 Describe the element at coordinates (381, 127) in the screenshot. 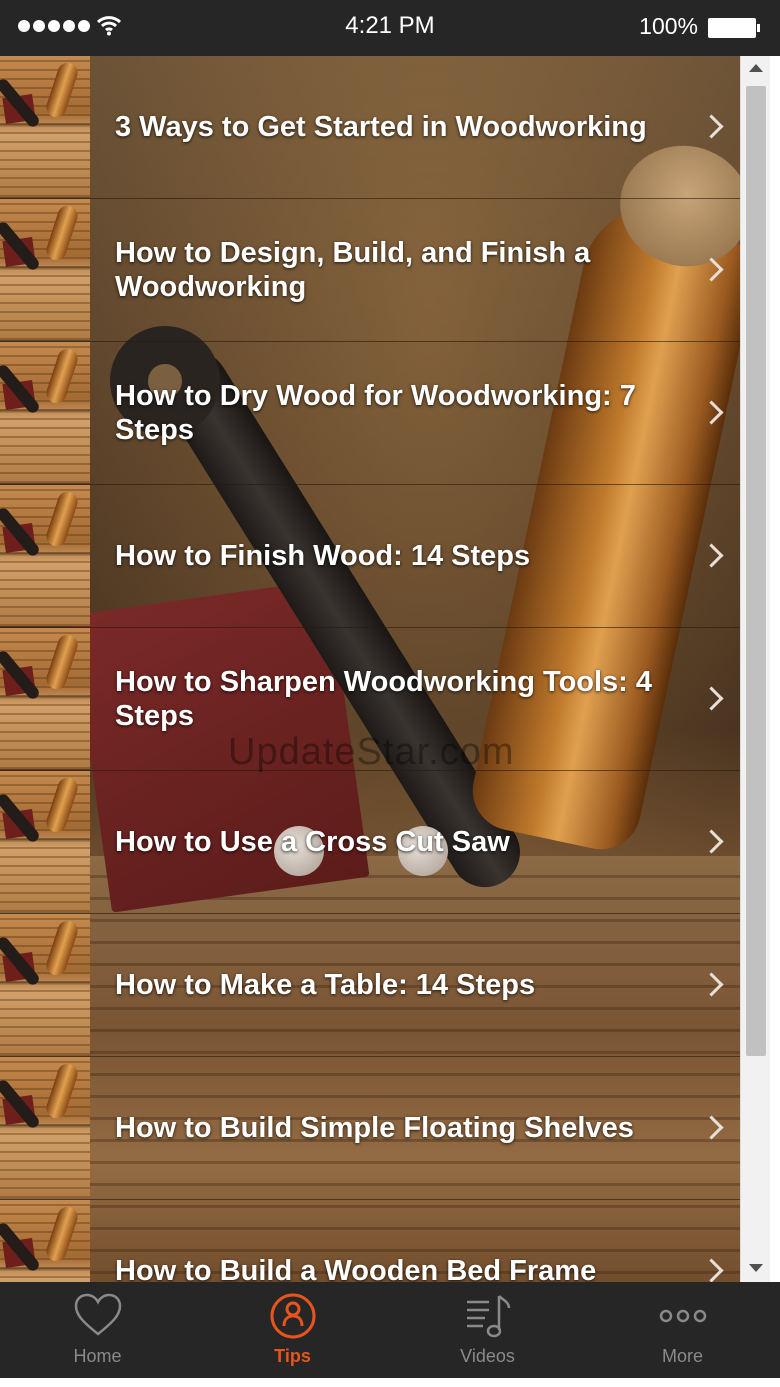

I see `article-title: 3 Ways to Get Started in Woodworking` at that location.